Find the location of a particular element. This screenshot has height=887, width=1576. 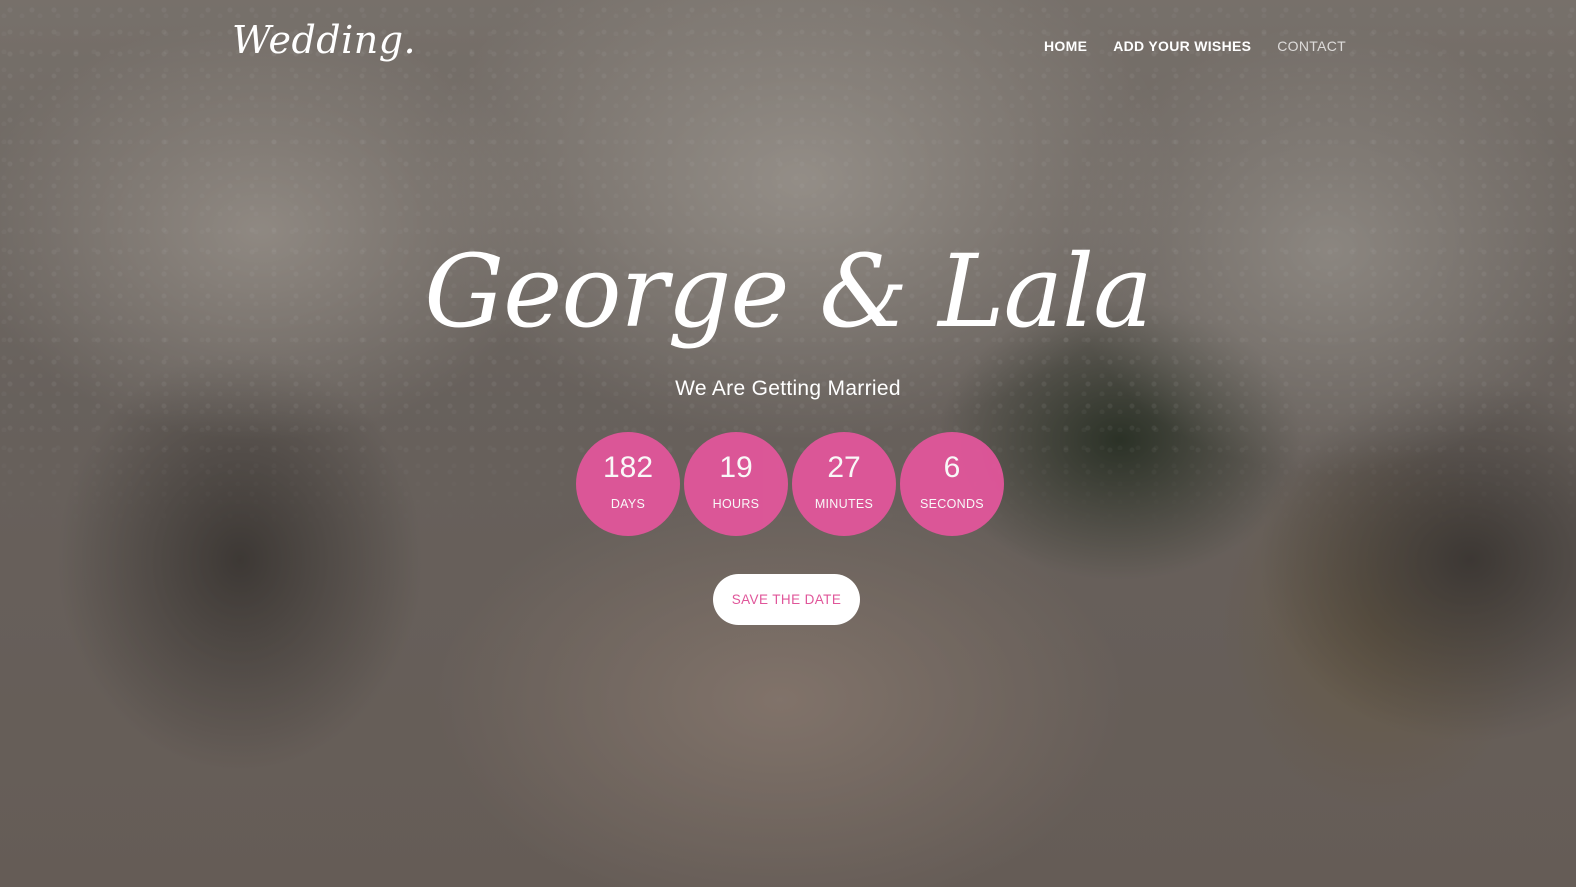

countdown-seconds: 6 SECONDS is located at coordinates (952, 484).